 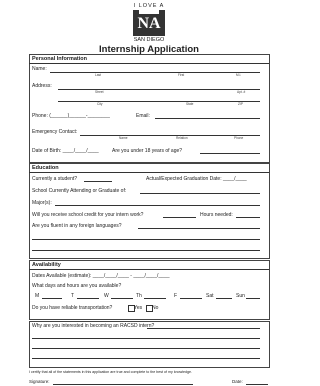 I want to click on date-label: Date:, so click(x=237, y=381).